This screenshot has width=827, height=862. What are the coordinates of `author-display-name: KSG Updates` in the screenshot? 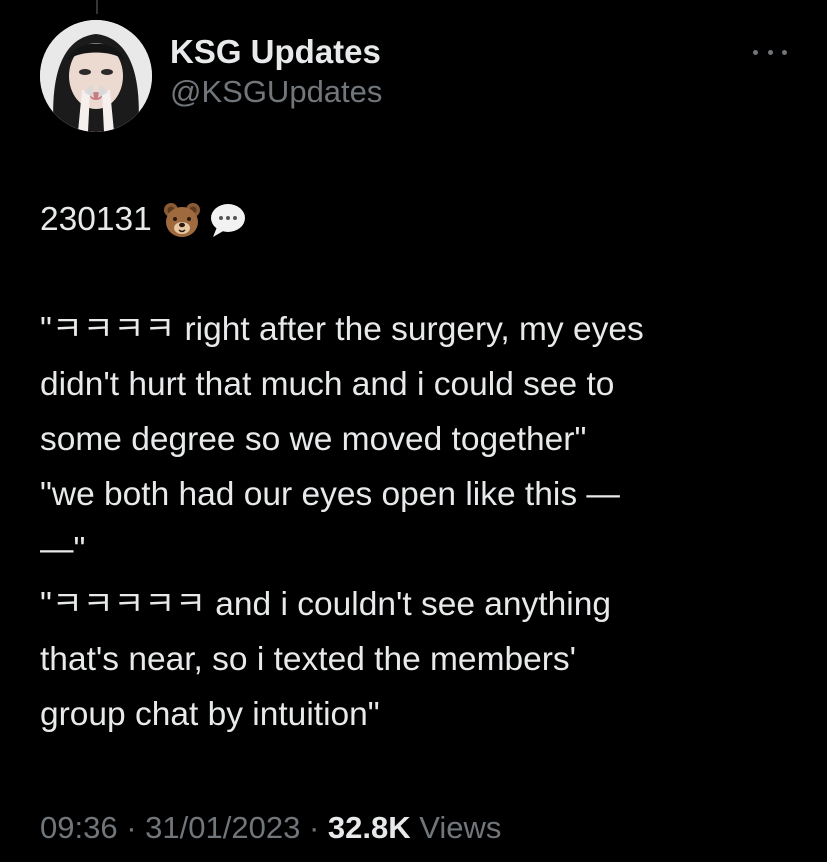 It's located at (276, 52).